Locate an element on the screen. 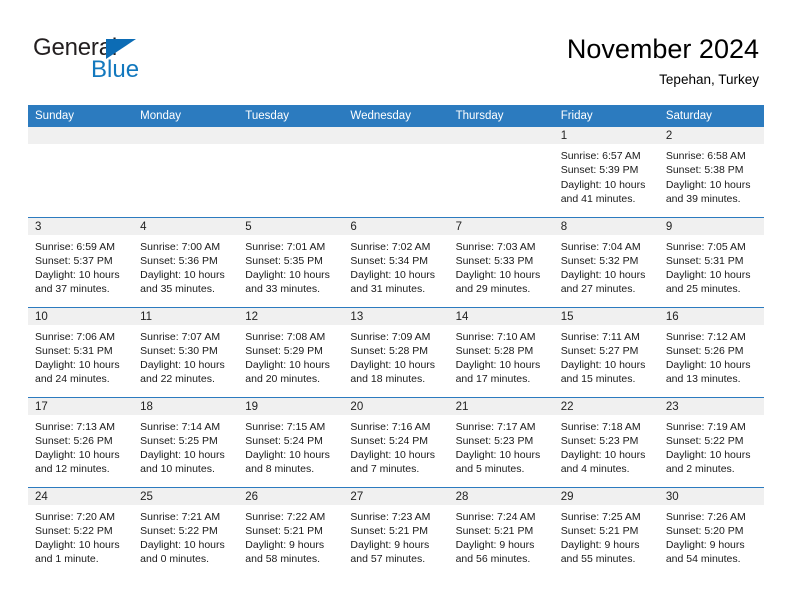 This screenshot has width=792, height=612. sunrise-text: Sunrise: 7:26 AM is located at coordinates (705, 516).